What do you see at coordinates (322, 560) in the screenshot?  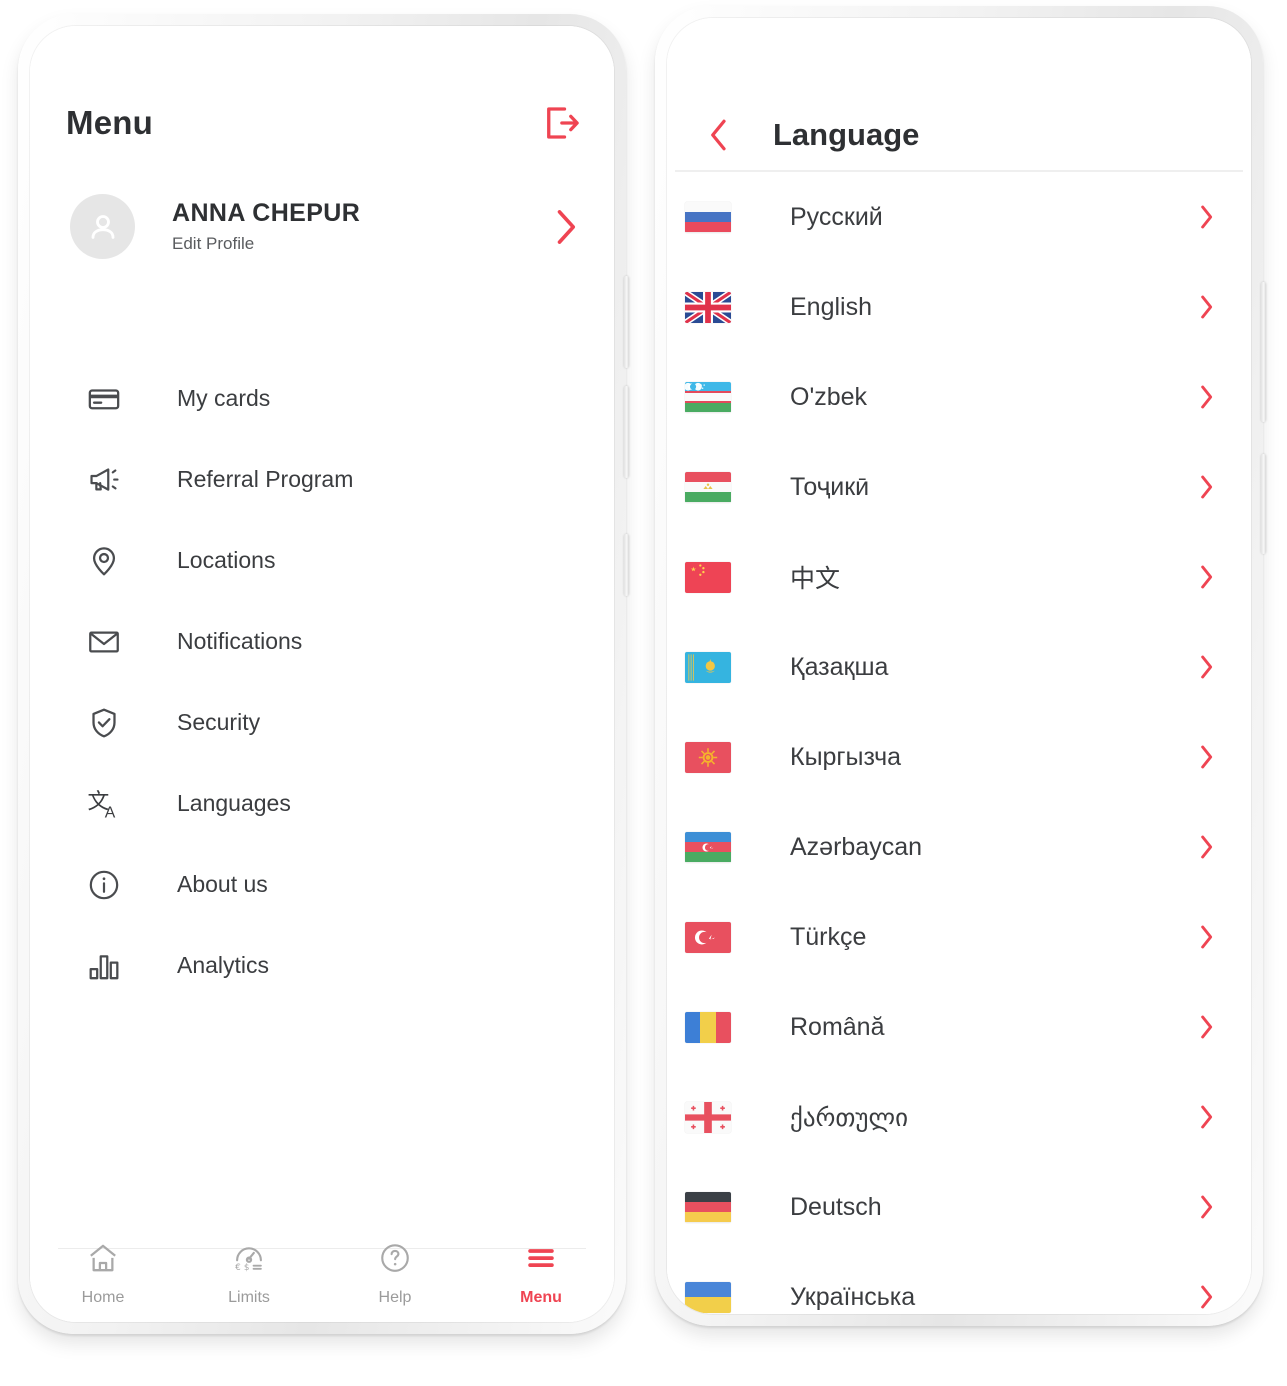 I see `menu-item-locations: Locations` at bounding box center [322, 560].